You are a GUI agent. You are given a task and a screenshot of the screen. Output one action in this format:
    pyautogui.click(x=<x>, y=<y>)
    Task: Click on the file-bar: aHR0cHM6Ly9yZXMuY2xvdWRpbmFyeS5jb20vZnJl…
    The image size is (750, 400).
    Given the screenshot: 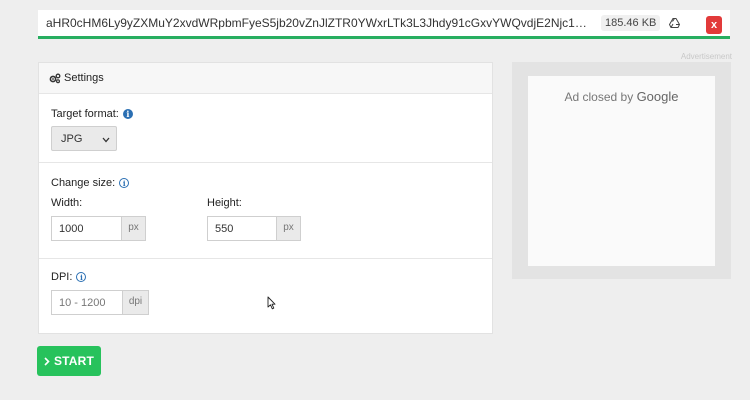 What is the action you would take?
    pyautogui.click(x=384, y=24)
    